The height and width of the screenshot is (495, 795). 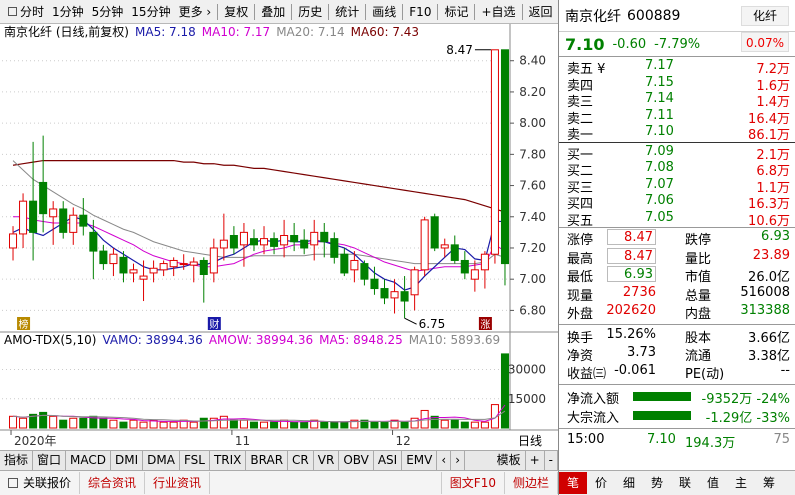 What do you see at coordinates (677, 84) in the screenshot?
I see `ask-row: 卖四 7.15 1.6万` at bounding box center [677, 84].